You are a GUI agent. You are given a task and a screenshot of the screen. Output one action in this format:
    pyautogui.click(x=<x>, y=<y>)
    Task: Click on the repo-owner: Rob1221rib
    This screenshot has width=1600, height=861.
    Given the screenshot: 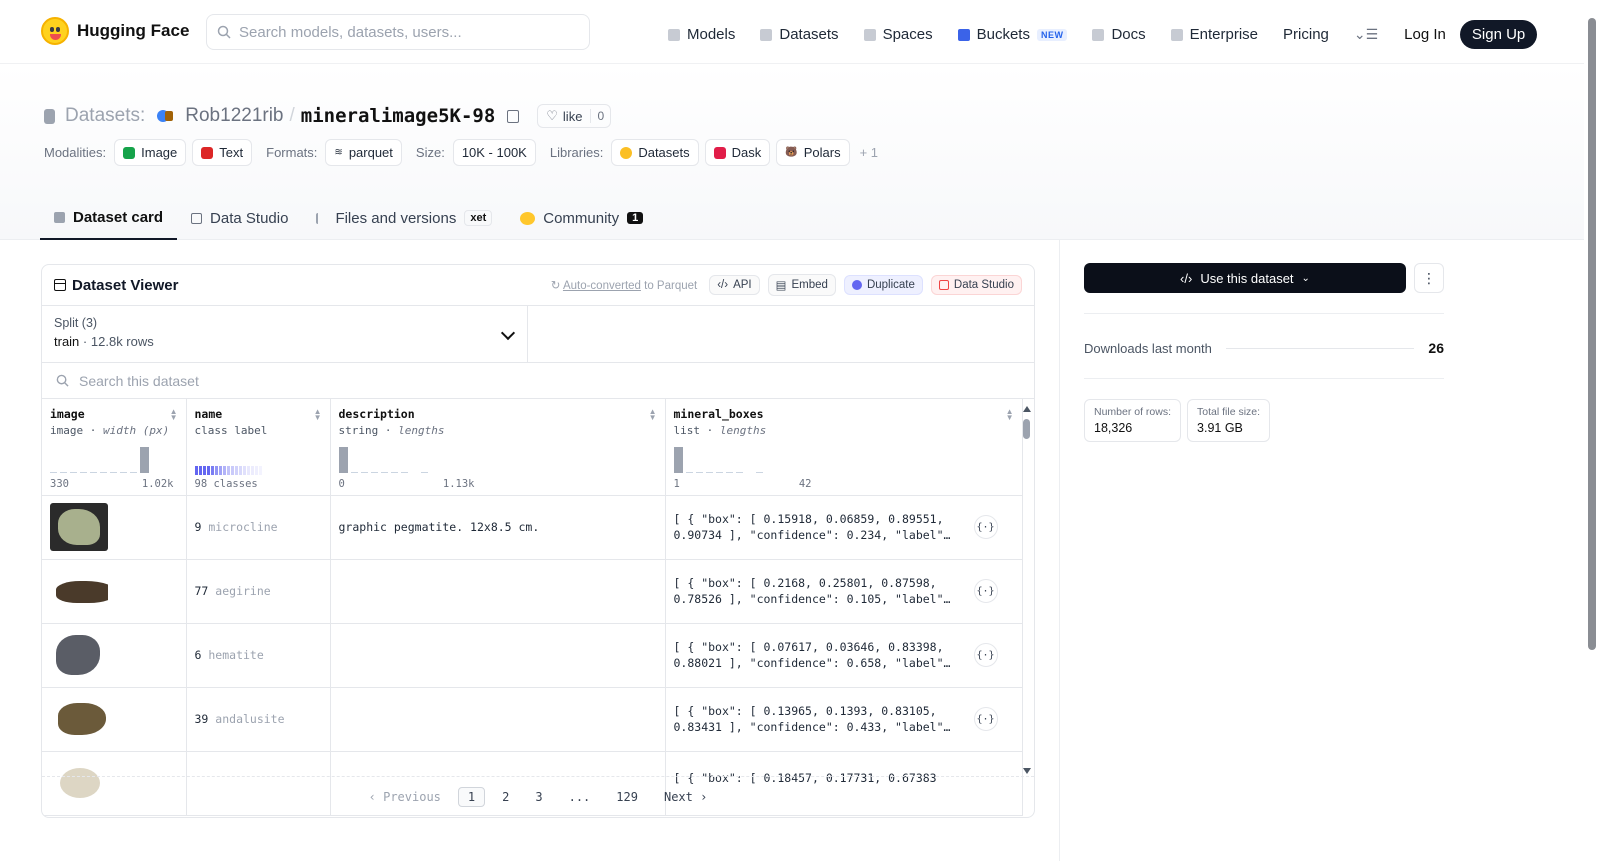 What is the action you would take?
    pyautogui.click(x=234, y=116)
    